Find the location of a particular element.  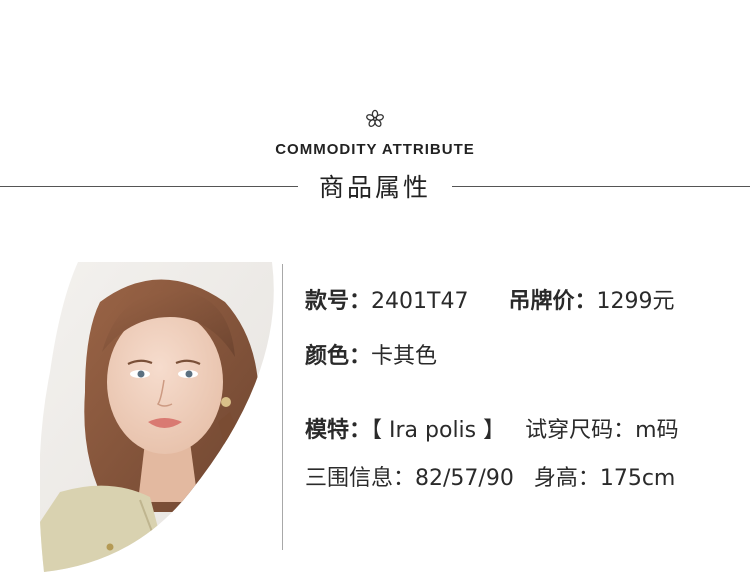

measurements-value: 82/57/90 is located at coordinates (464, 478).